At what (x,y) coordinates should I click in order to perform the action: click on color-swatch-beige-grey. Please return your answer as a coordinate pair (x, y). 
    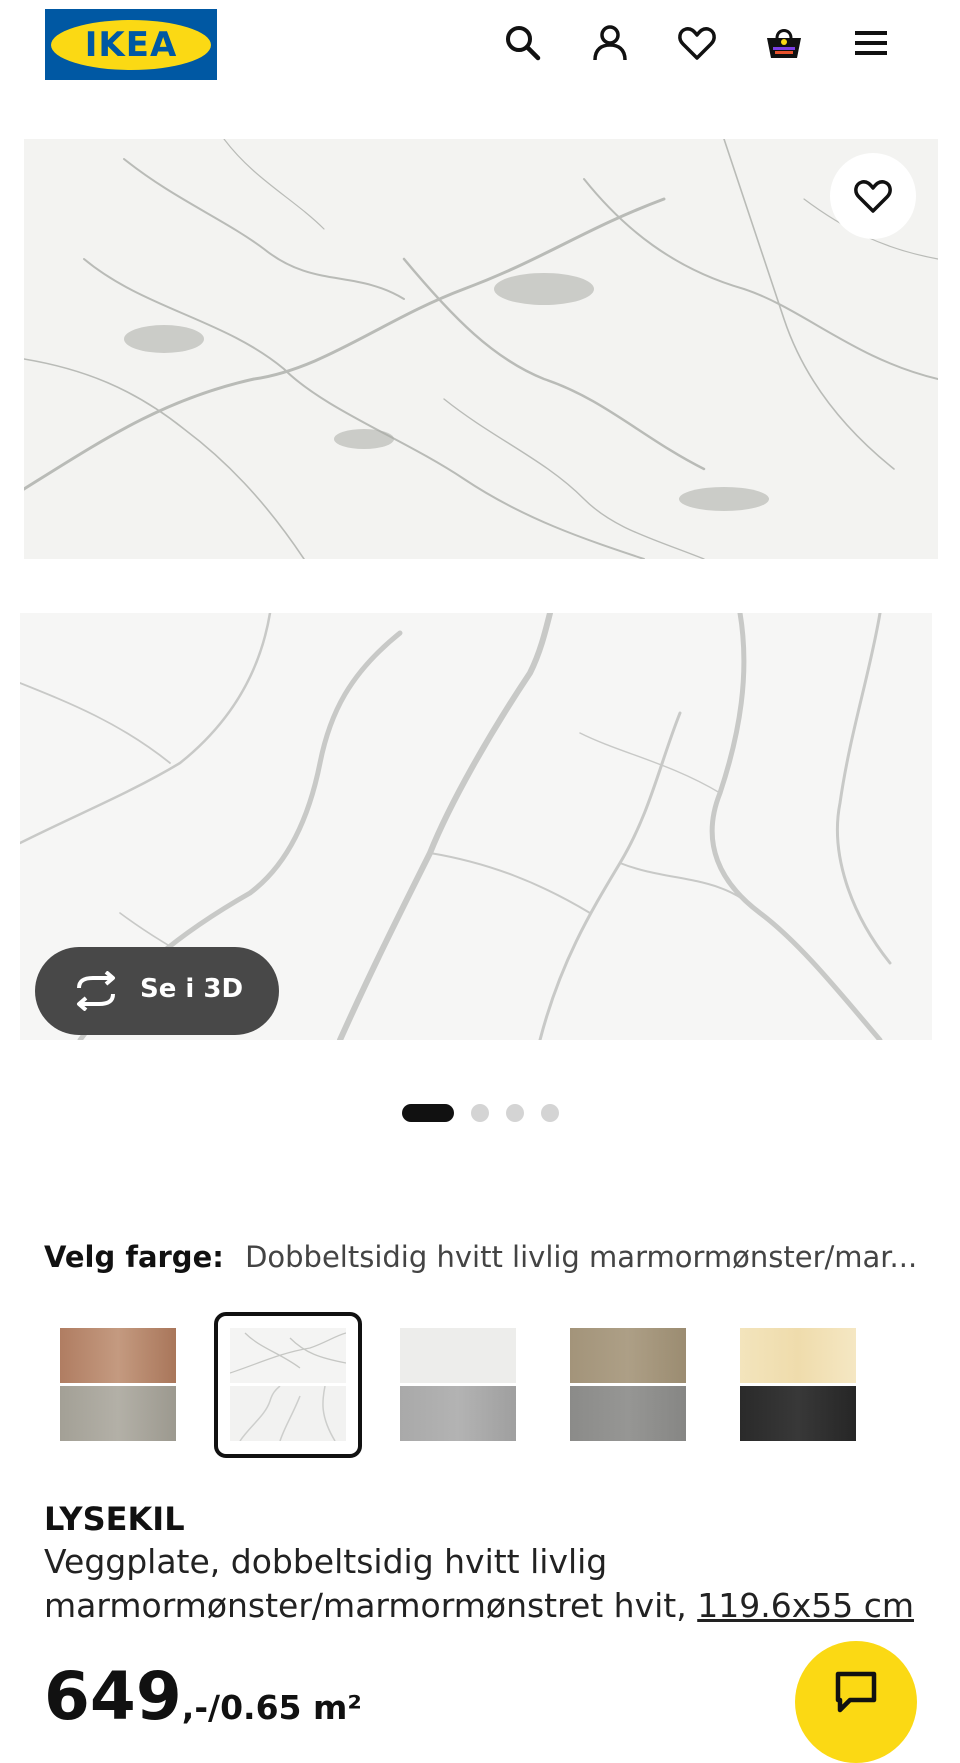
    Looking at the image, I should click on (628, 1385).